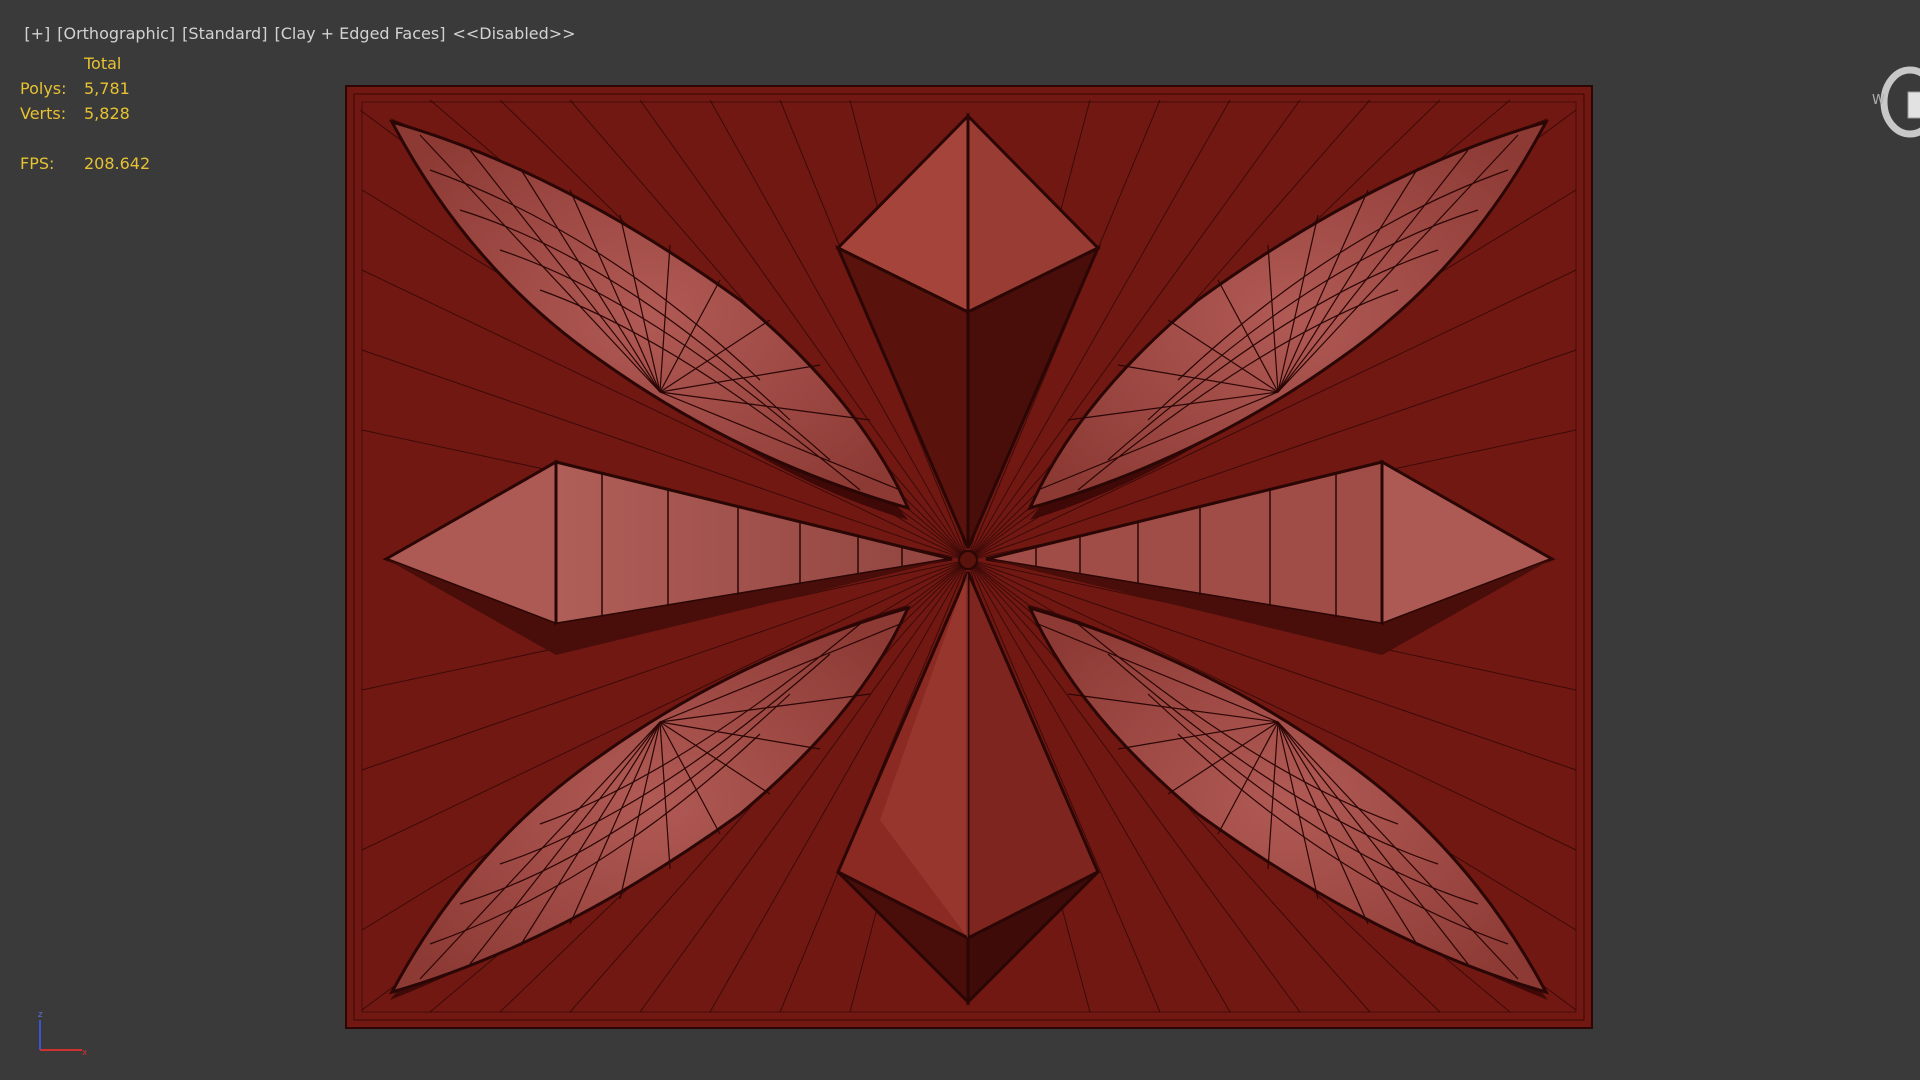 The height and width of the screenshot is (1080, 1920). I want to click on viewcube-icon: W, so click(1895, 100).